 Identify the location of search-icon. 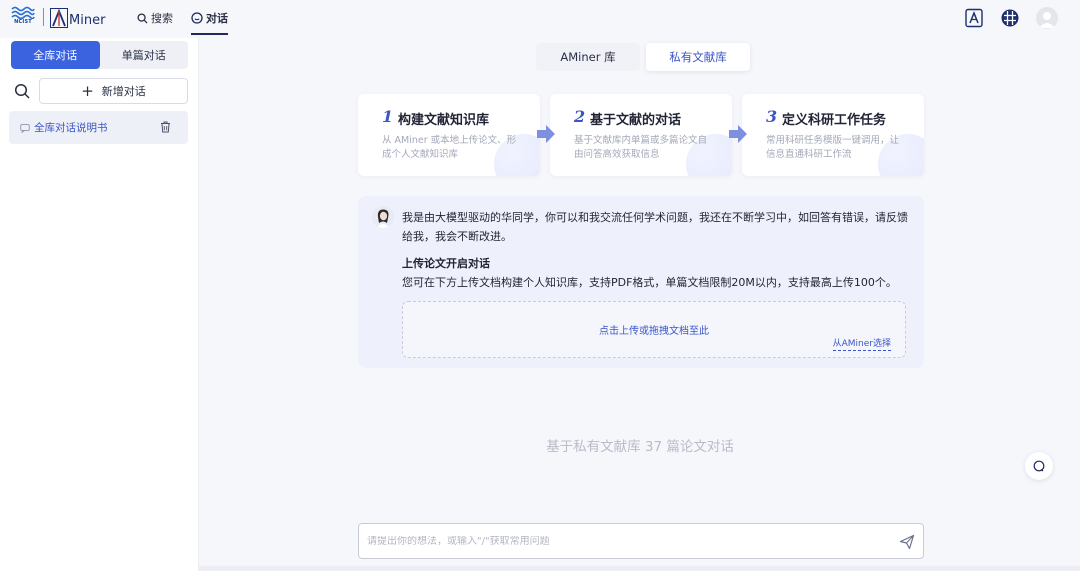
(142, 18).